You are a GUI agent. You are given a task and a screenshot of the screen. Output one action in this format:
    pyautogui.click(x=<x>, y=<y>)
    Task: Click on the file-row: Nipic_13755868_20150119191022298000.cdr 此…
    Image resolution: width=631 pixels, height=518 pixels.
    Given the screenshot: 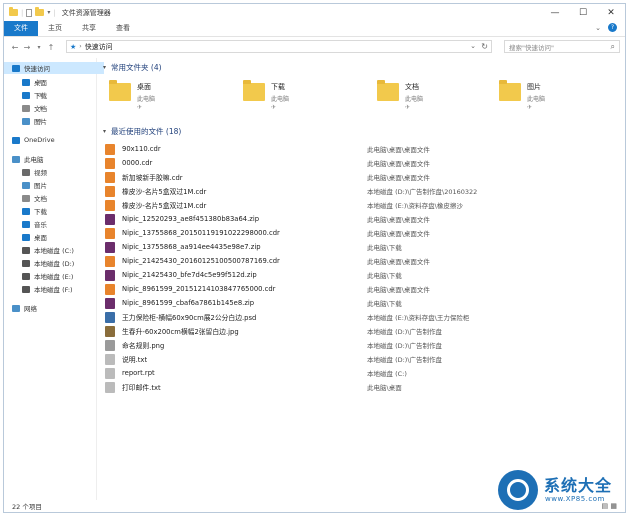 What is the action you would take?
    pyautogui.click(x=365, y=233)
    